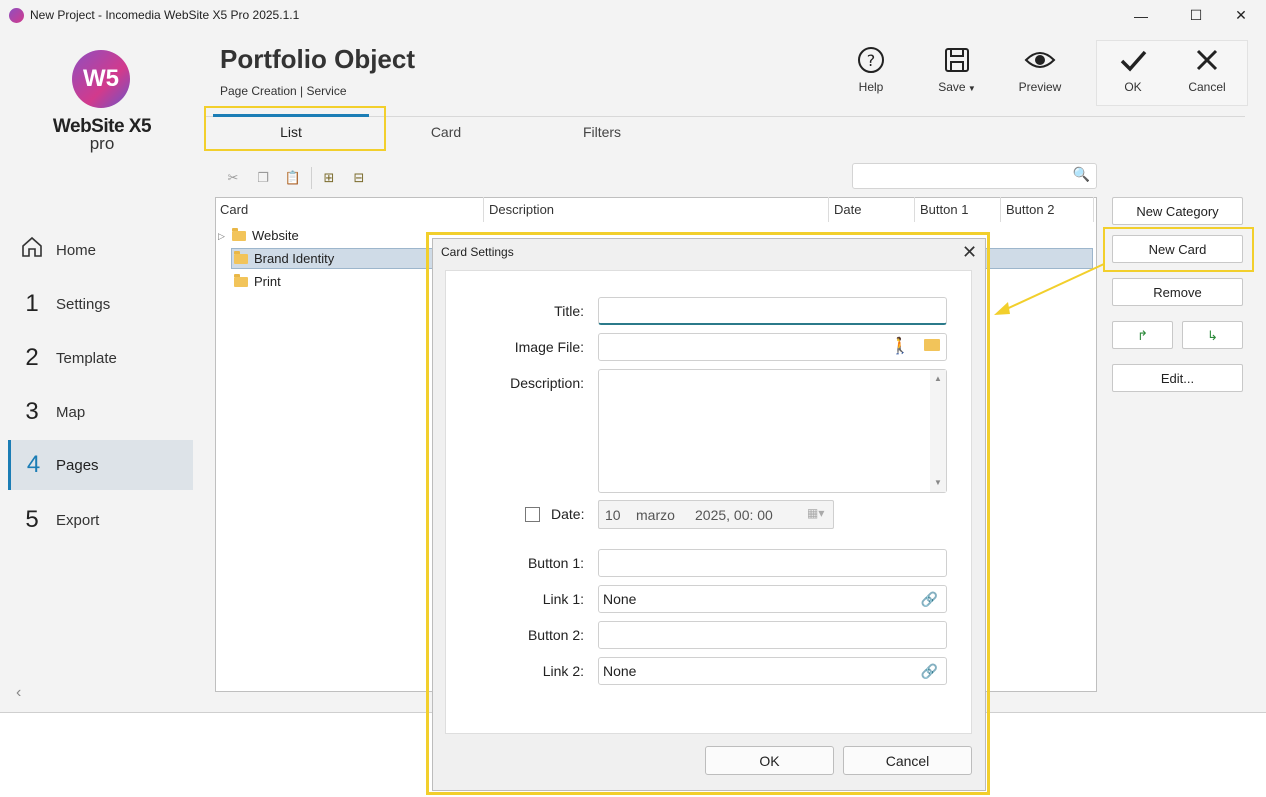  I want to click on sidebar-item-pages: 4 Pages, so click(100, 465).